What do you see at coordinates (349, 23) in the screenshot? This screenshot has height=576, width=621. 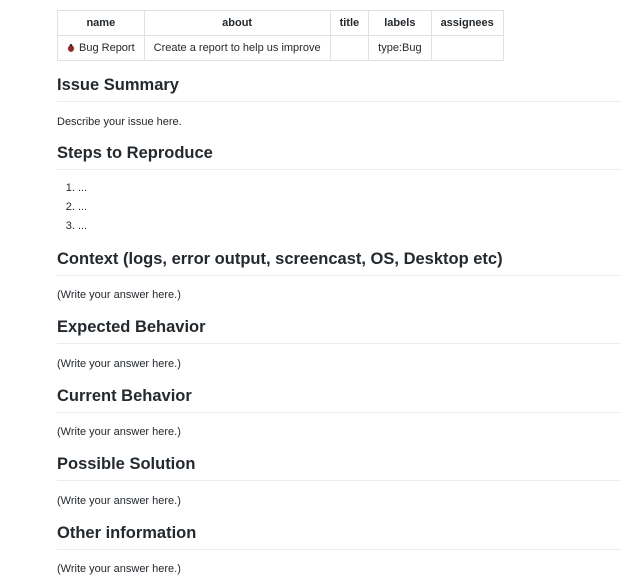 I see `header-title: title` at bounding box center [349, 23].